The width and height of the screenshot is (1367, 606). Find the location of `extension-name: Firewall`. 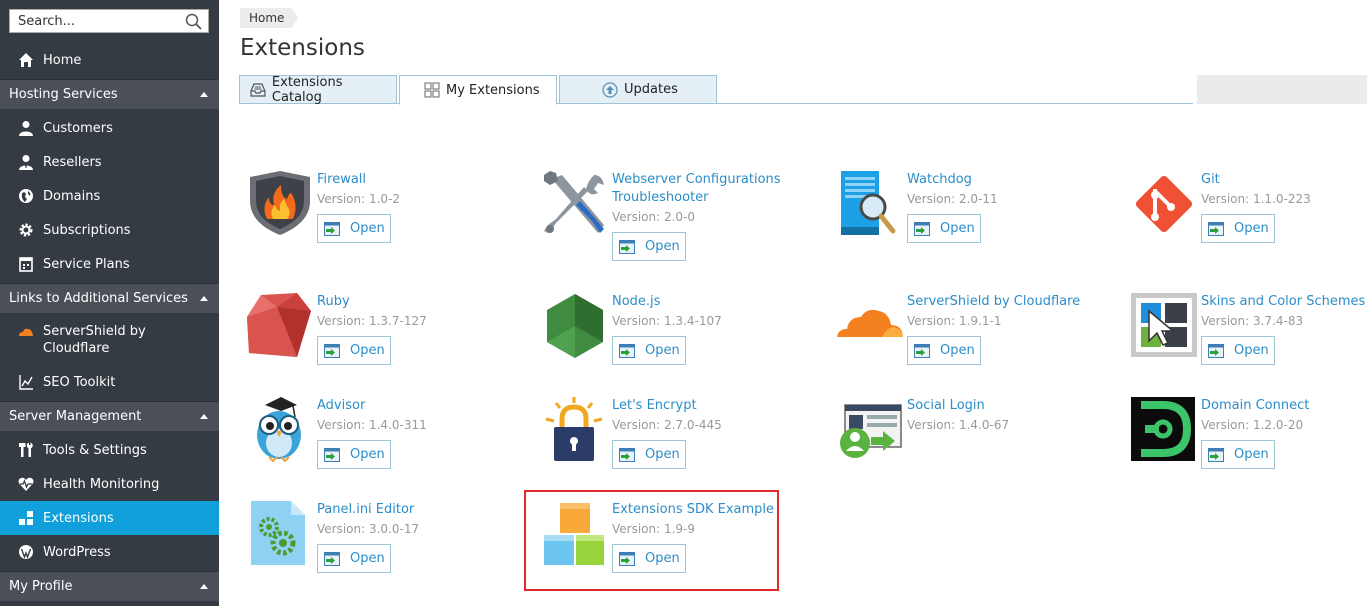

extension-name: Firewall is located at coordinates (417, 180).